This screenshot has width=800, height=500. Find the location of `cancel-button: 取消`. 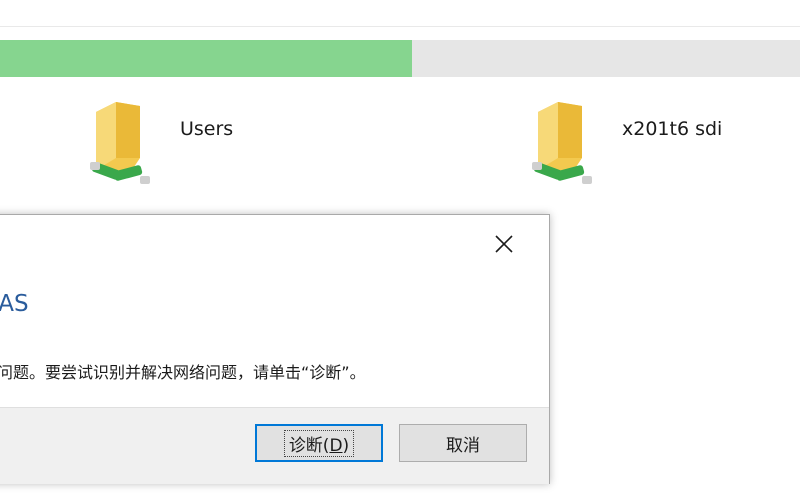

cancel-button: 取消 is located at coordinates (463, 443).